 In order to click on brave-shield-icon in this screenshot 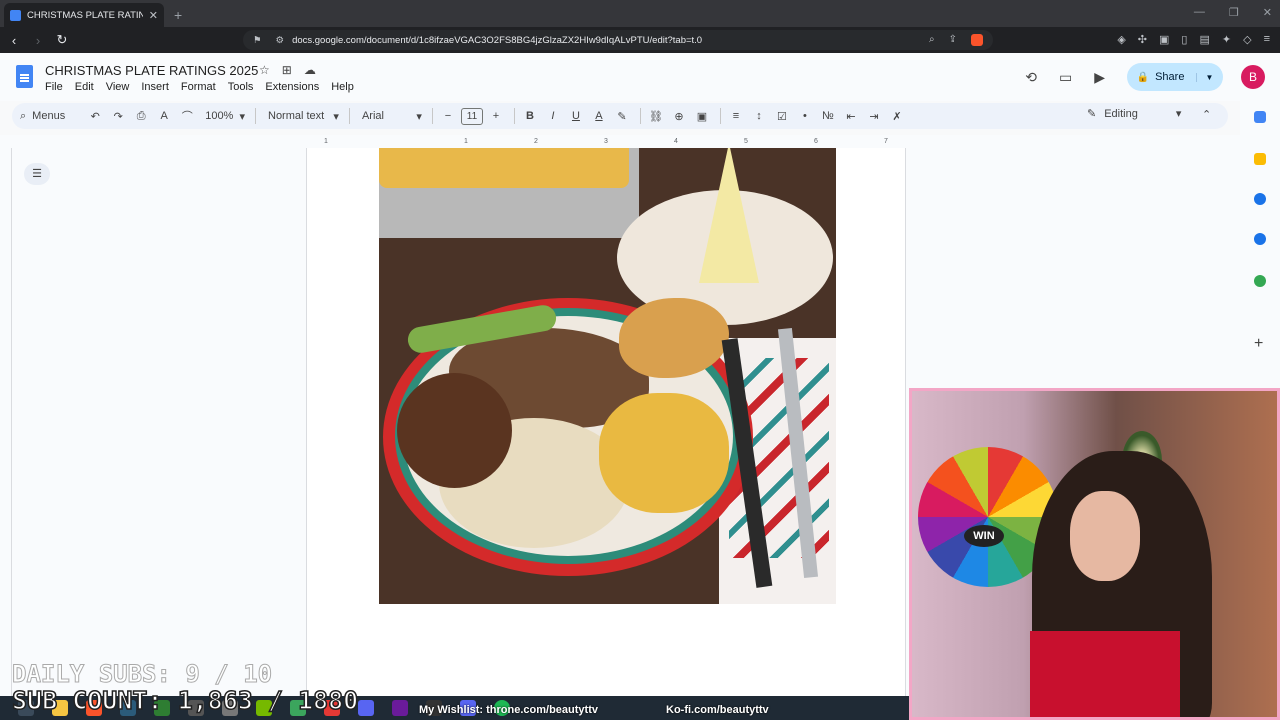, I will do `click(977, 40)`.